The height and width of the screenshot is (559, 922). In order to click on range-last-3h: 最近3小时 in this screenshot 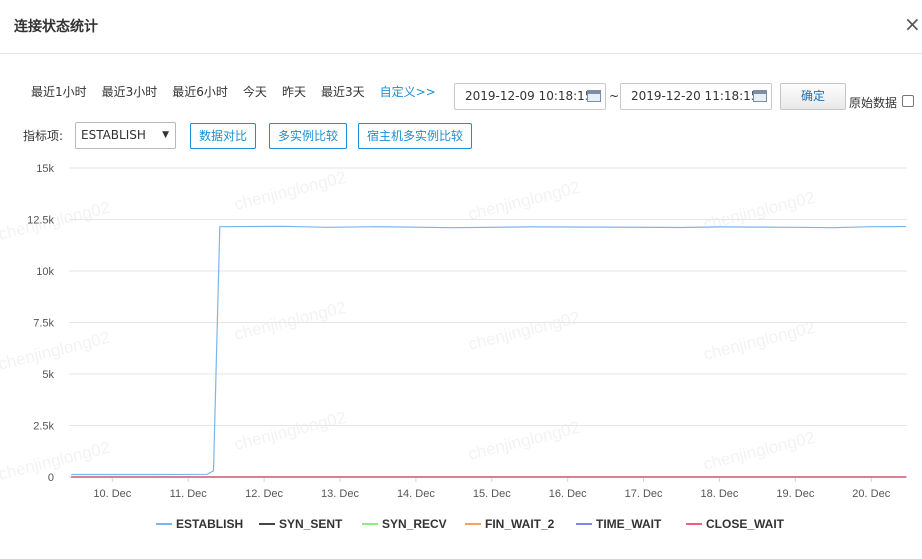, I will do `click(130, 92)`.